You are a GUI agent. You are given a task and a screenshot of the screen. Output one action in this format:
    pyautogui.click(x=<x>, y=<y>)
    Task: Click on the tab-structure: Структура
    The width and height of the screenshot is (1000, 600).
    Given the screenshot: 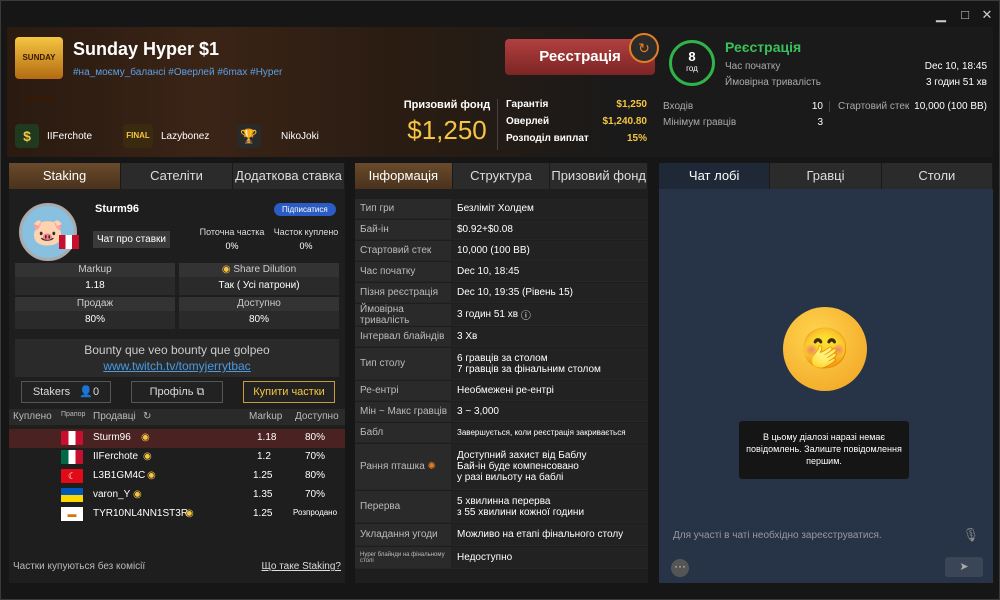 What is the action you would take?
    pyautogui.click(x=501, y=176)
    